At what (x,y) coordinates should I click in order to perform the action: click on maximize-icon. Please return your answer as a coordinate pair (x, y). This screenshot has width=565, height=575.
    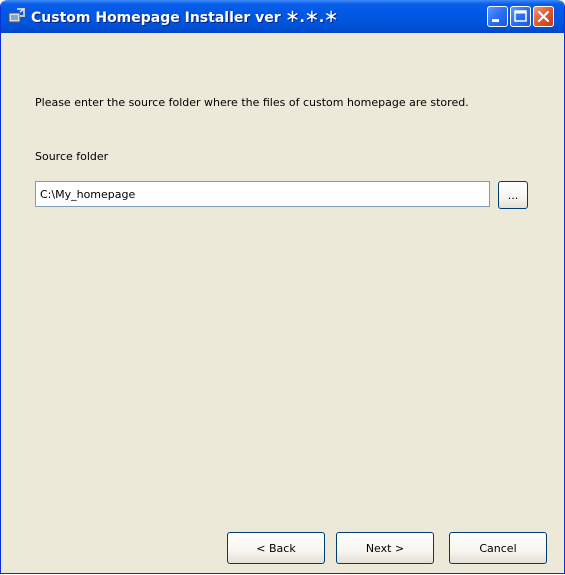
    Looking at the image, I should click on (520, 16).